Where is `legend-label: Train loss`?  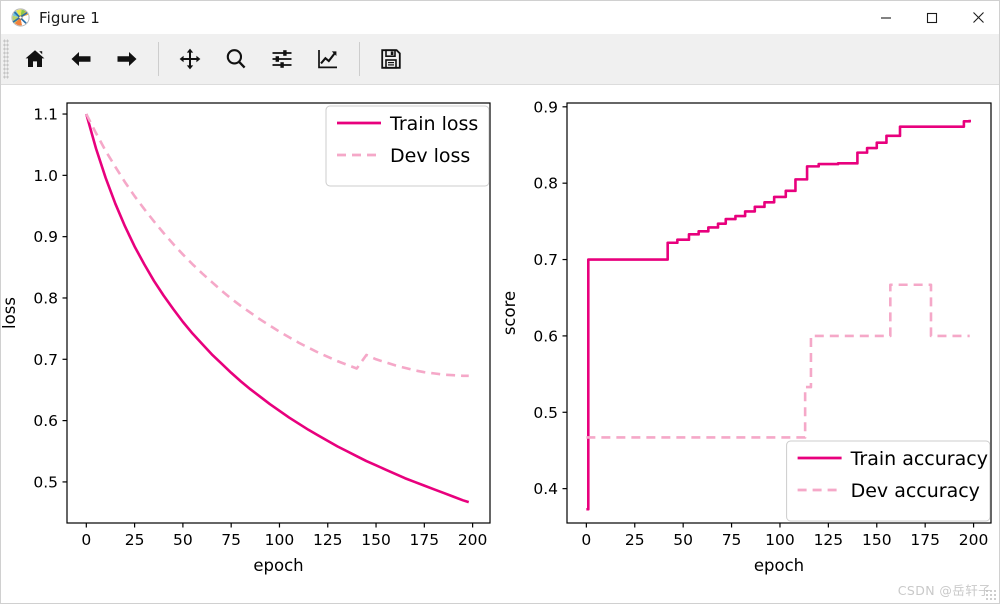 legend-label: Train loss is located at coordinates (433, 124).